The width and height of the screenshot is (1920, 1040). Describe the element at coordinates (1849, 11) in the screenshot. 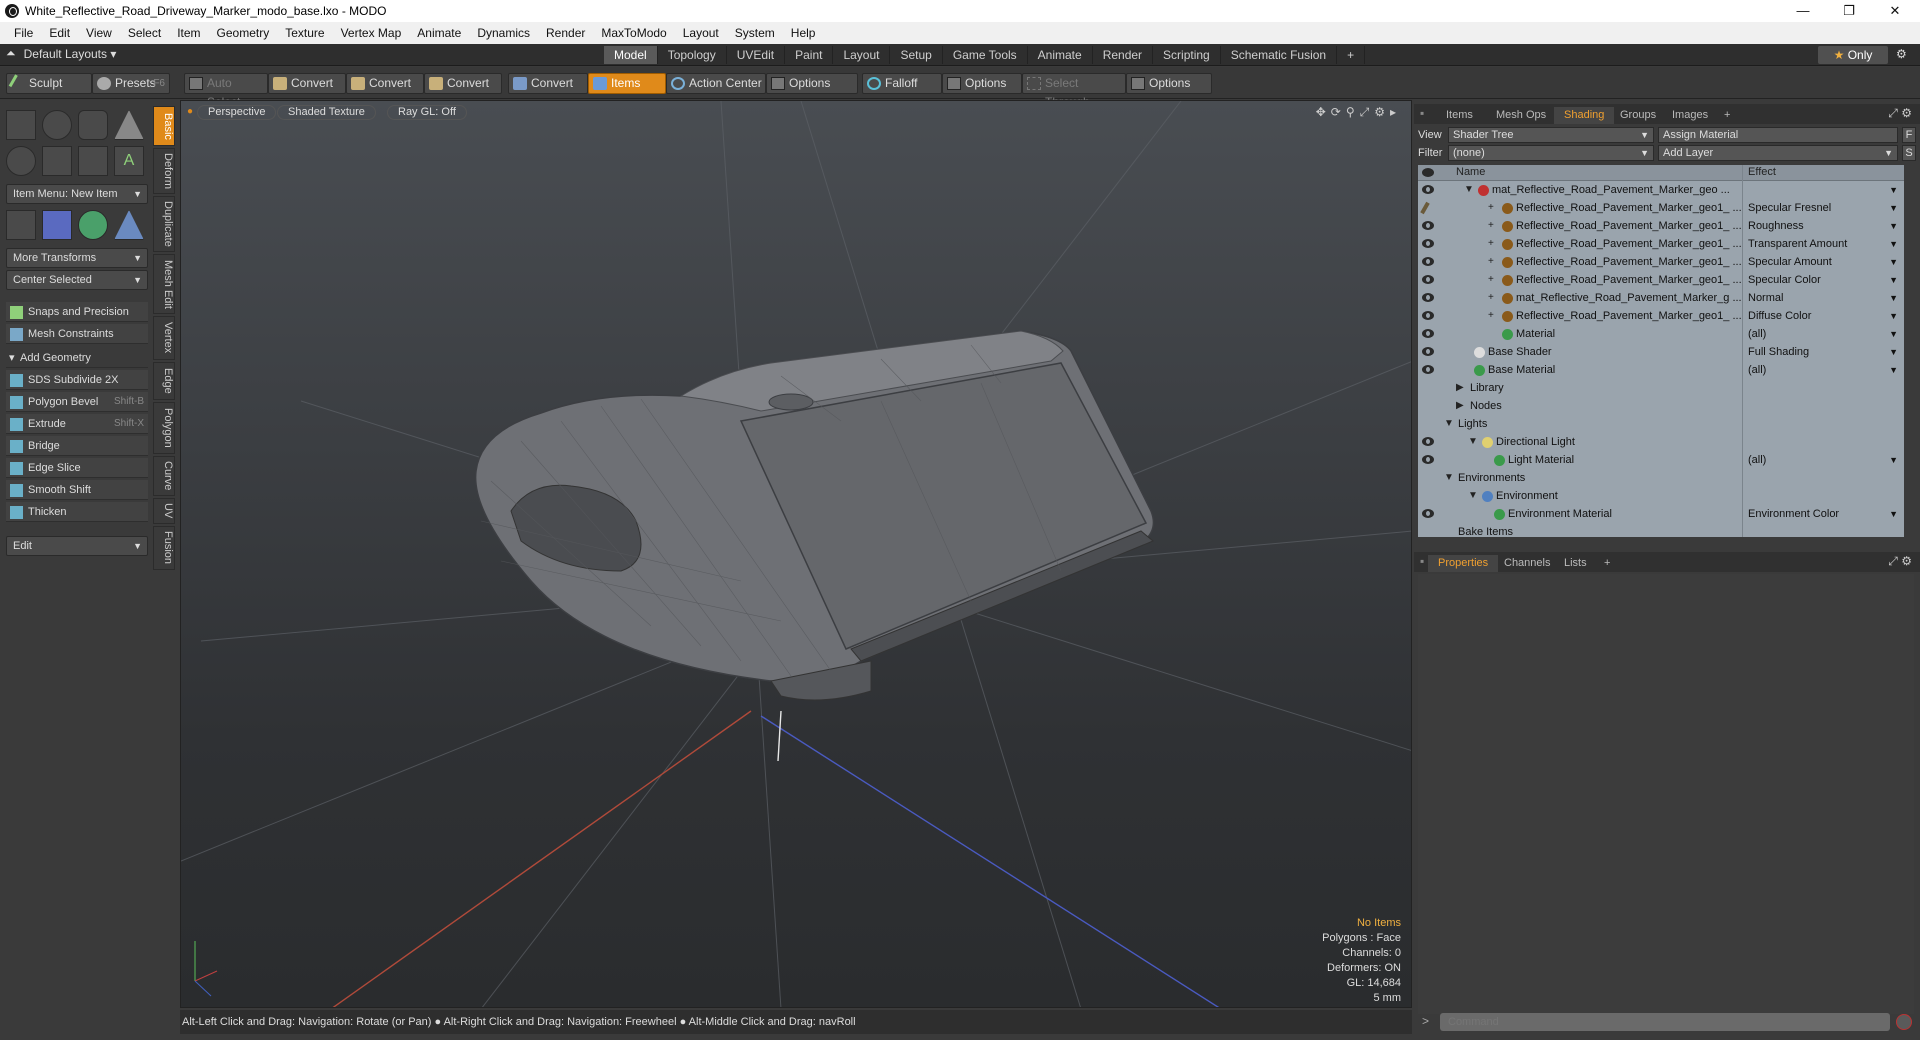

I see `maximize-button: ❐` at that location.